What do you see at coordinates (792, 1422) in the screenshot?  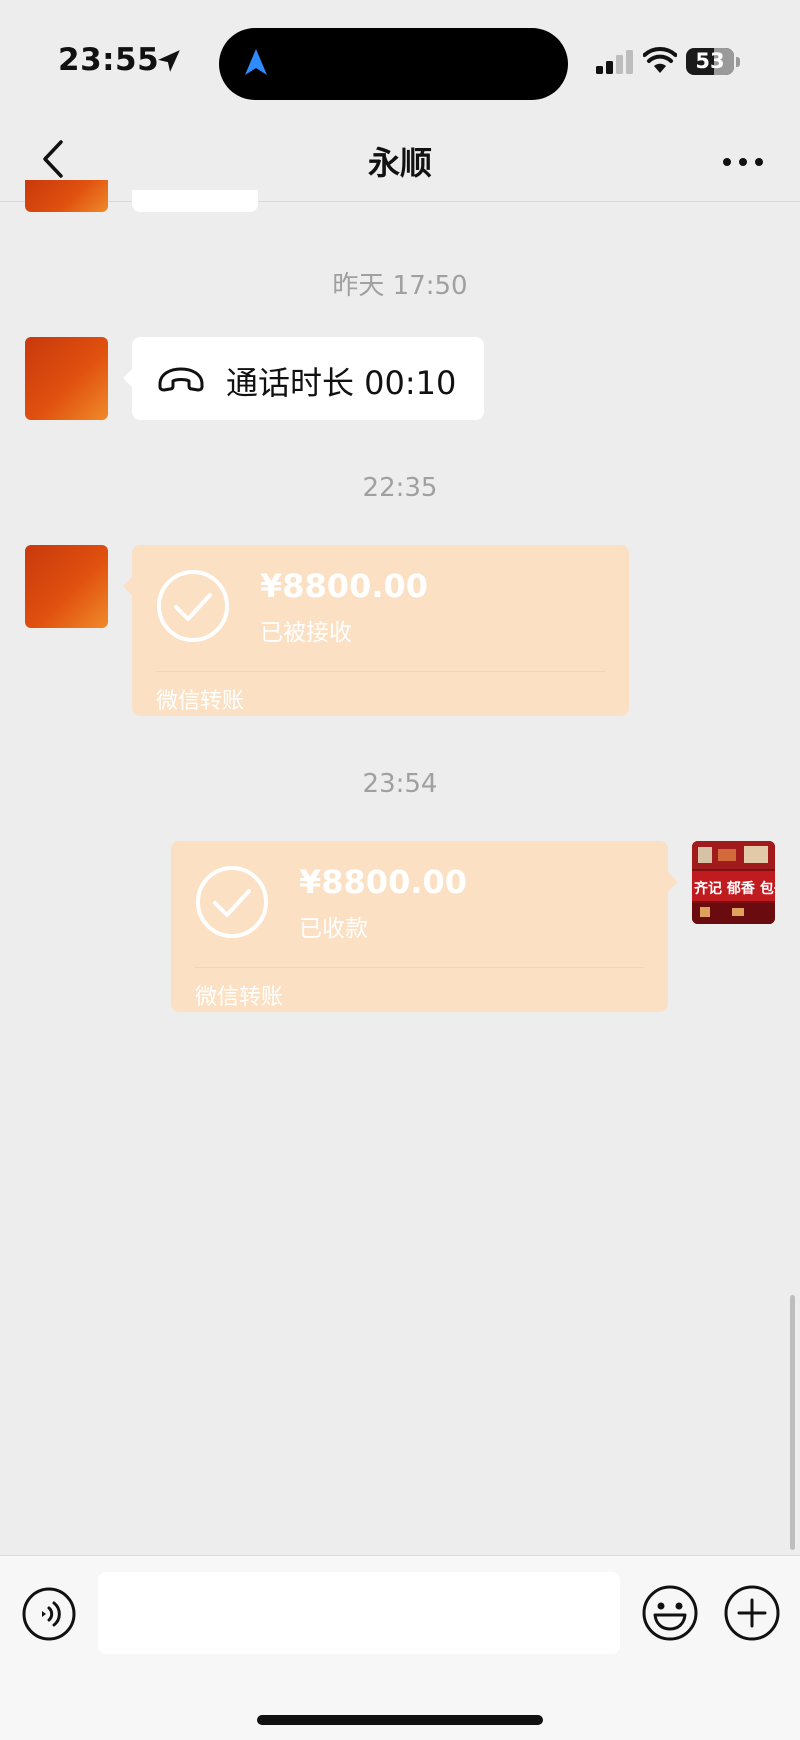 I see `scrollbar` at bounding box center [792, 1422].